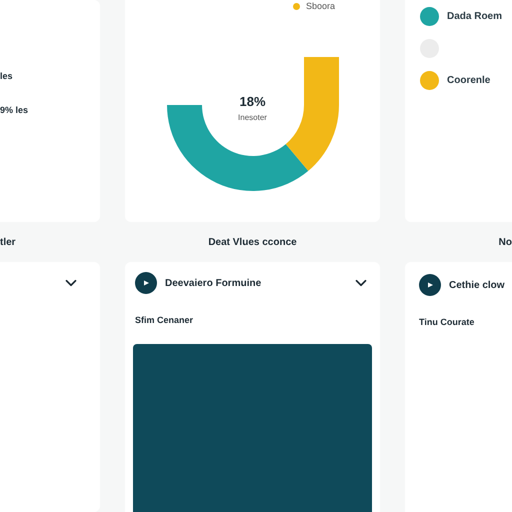  What do you see at coordinates (252, 102) in the screenshot?
I see `donut-value: 18%` at bounding box center [252, 102].